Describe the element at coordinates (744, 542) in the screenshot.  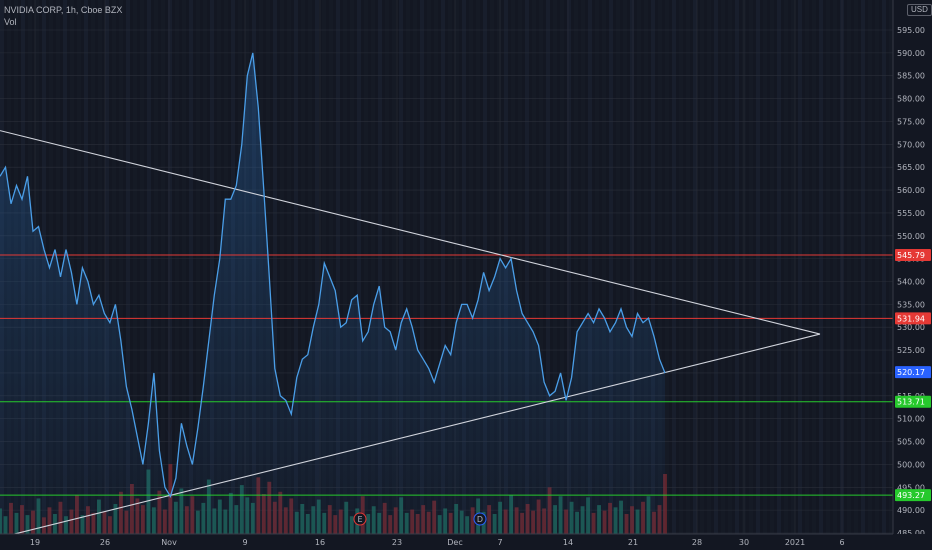
I see `time-tick-label: 30` at that location.